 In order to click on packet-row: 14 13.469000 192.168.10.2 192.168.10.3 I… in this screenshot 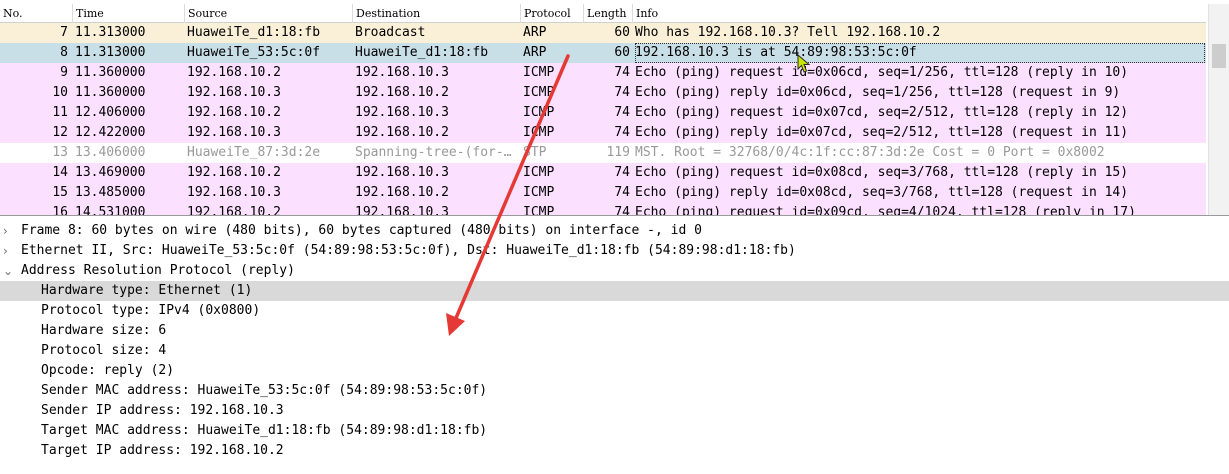, I will do `click(603, 173)`.